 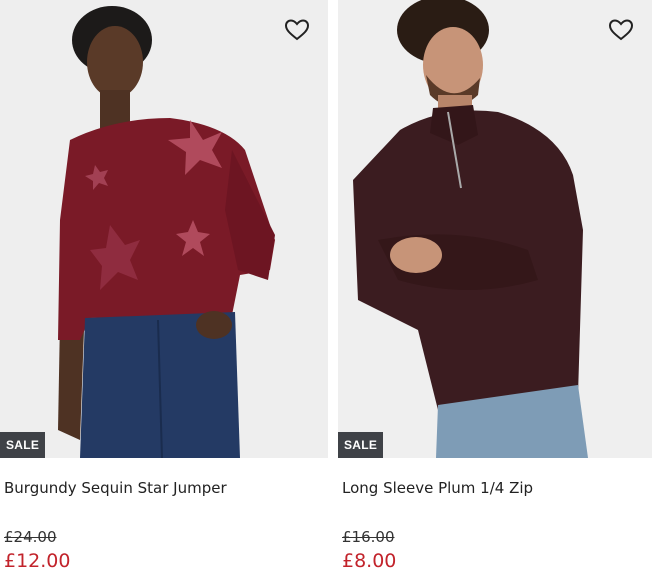 I want to click on product-name: Long Sleeve Plum 1/4 Zip, so click(x=437, y=488).